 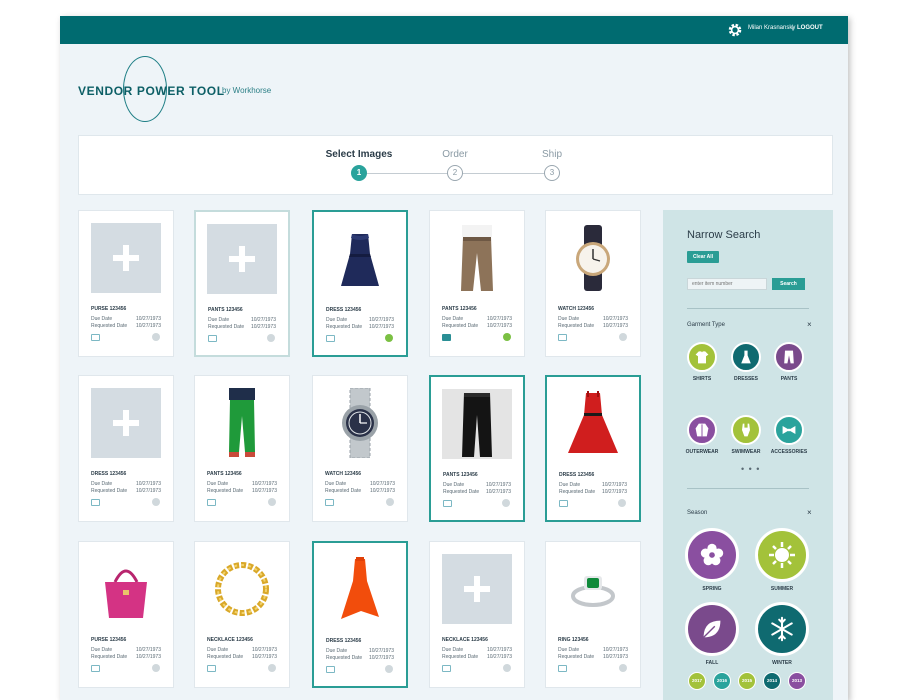 What do you see at coordinates (455, 173) in the screenshot?
I see `step-circle-2: 2` at bounding box center [455, 173].